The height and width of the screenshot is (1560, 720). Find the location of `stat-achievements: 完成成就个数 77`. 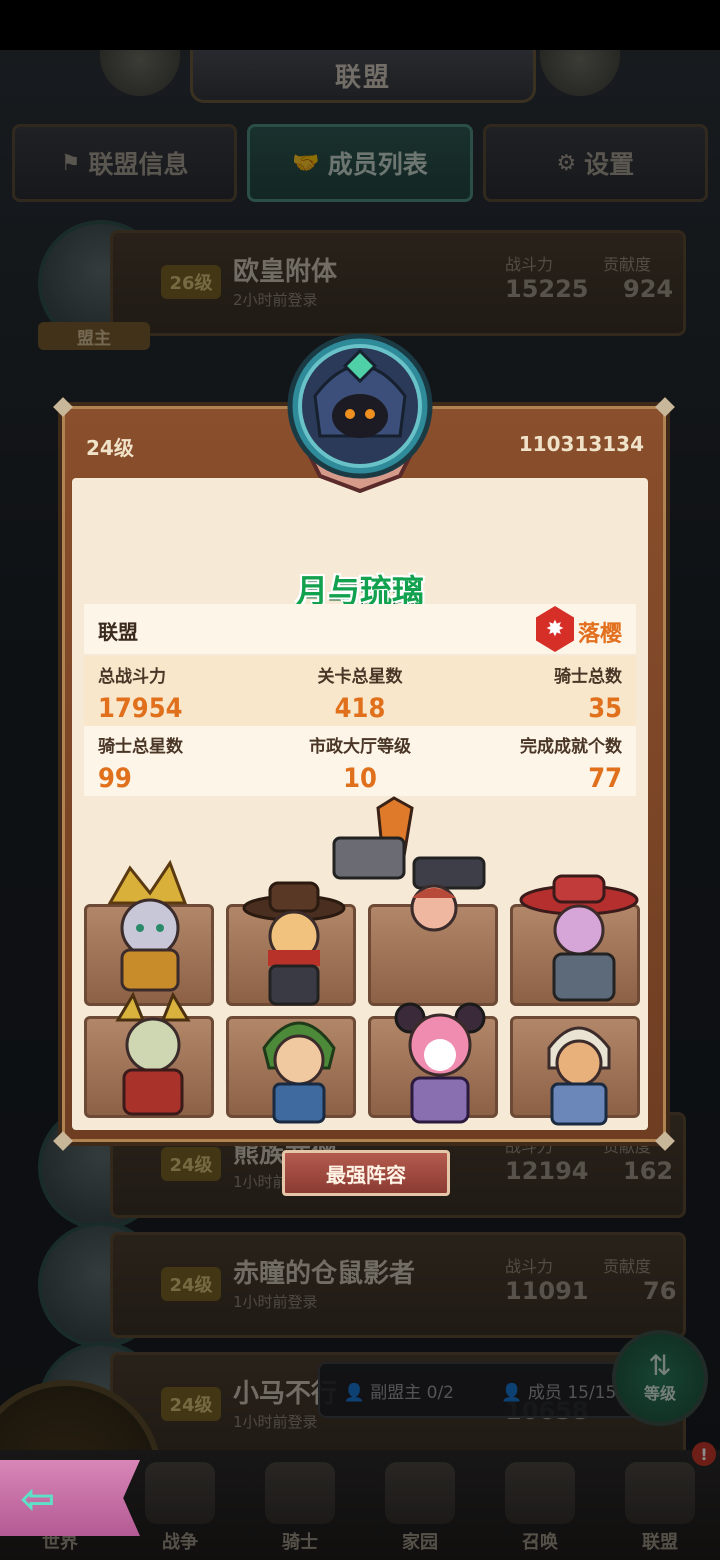

stat-achievements: 完成成就个数 77 is located at coordinates (571, 763).